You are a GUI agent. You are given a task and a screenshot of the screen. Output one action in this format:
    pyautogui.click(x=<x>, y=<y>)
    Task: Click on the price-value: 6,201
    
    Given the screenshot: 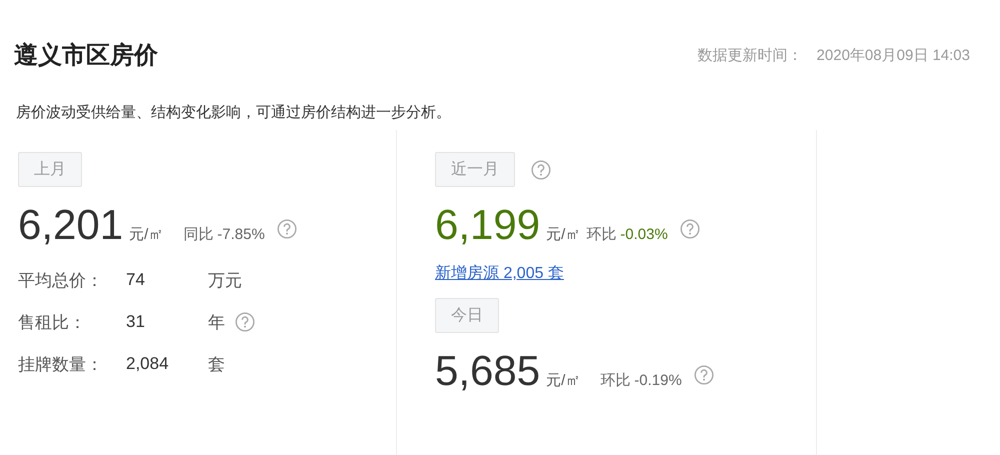 What is the action you would take?
    pyautogui.click(x=71, y=225)
    